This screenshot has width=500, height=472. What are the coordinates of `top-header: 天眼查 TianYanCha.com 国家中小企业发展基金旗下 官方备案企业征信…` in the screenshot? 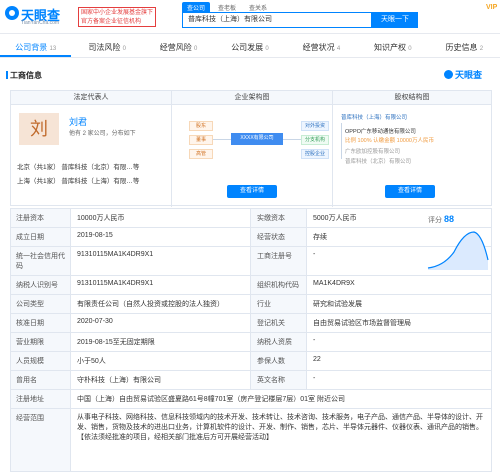 It's located at (250, 17).